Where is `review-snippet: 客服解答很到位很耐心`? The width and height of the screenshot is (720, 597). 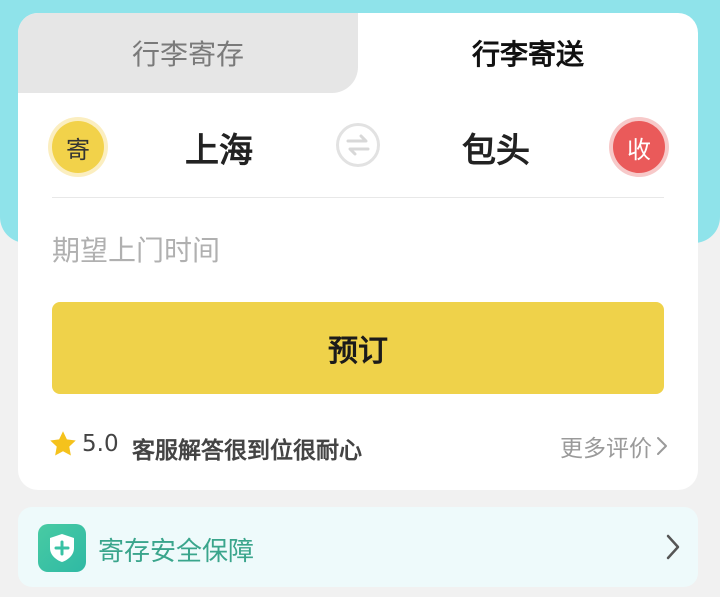 review-snippet: 客服解答很到位很耐心 is located at coordinates (247, 451).